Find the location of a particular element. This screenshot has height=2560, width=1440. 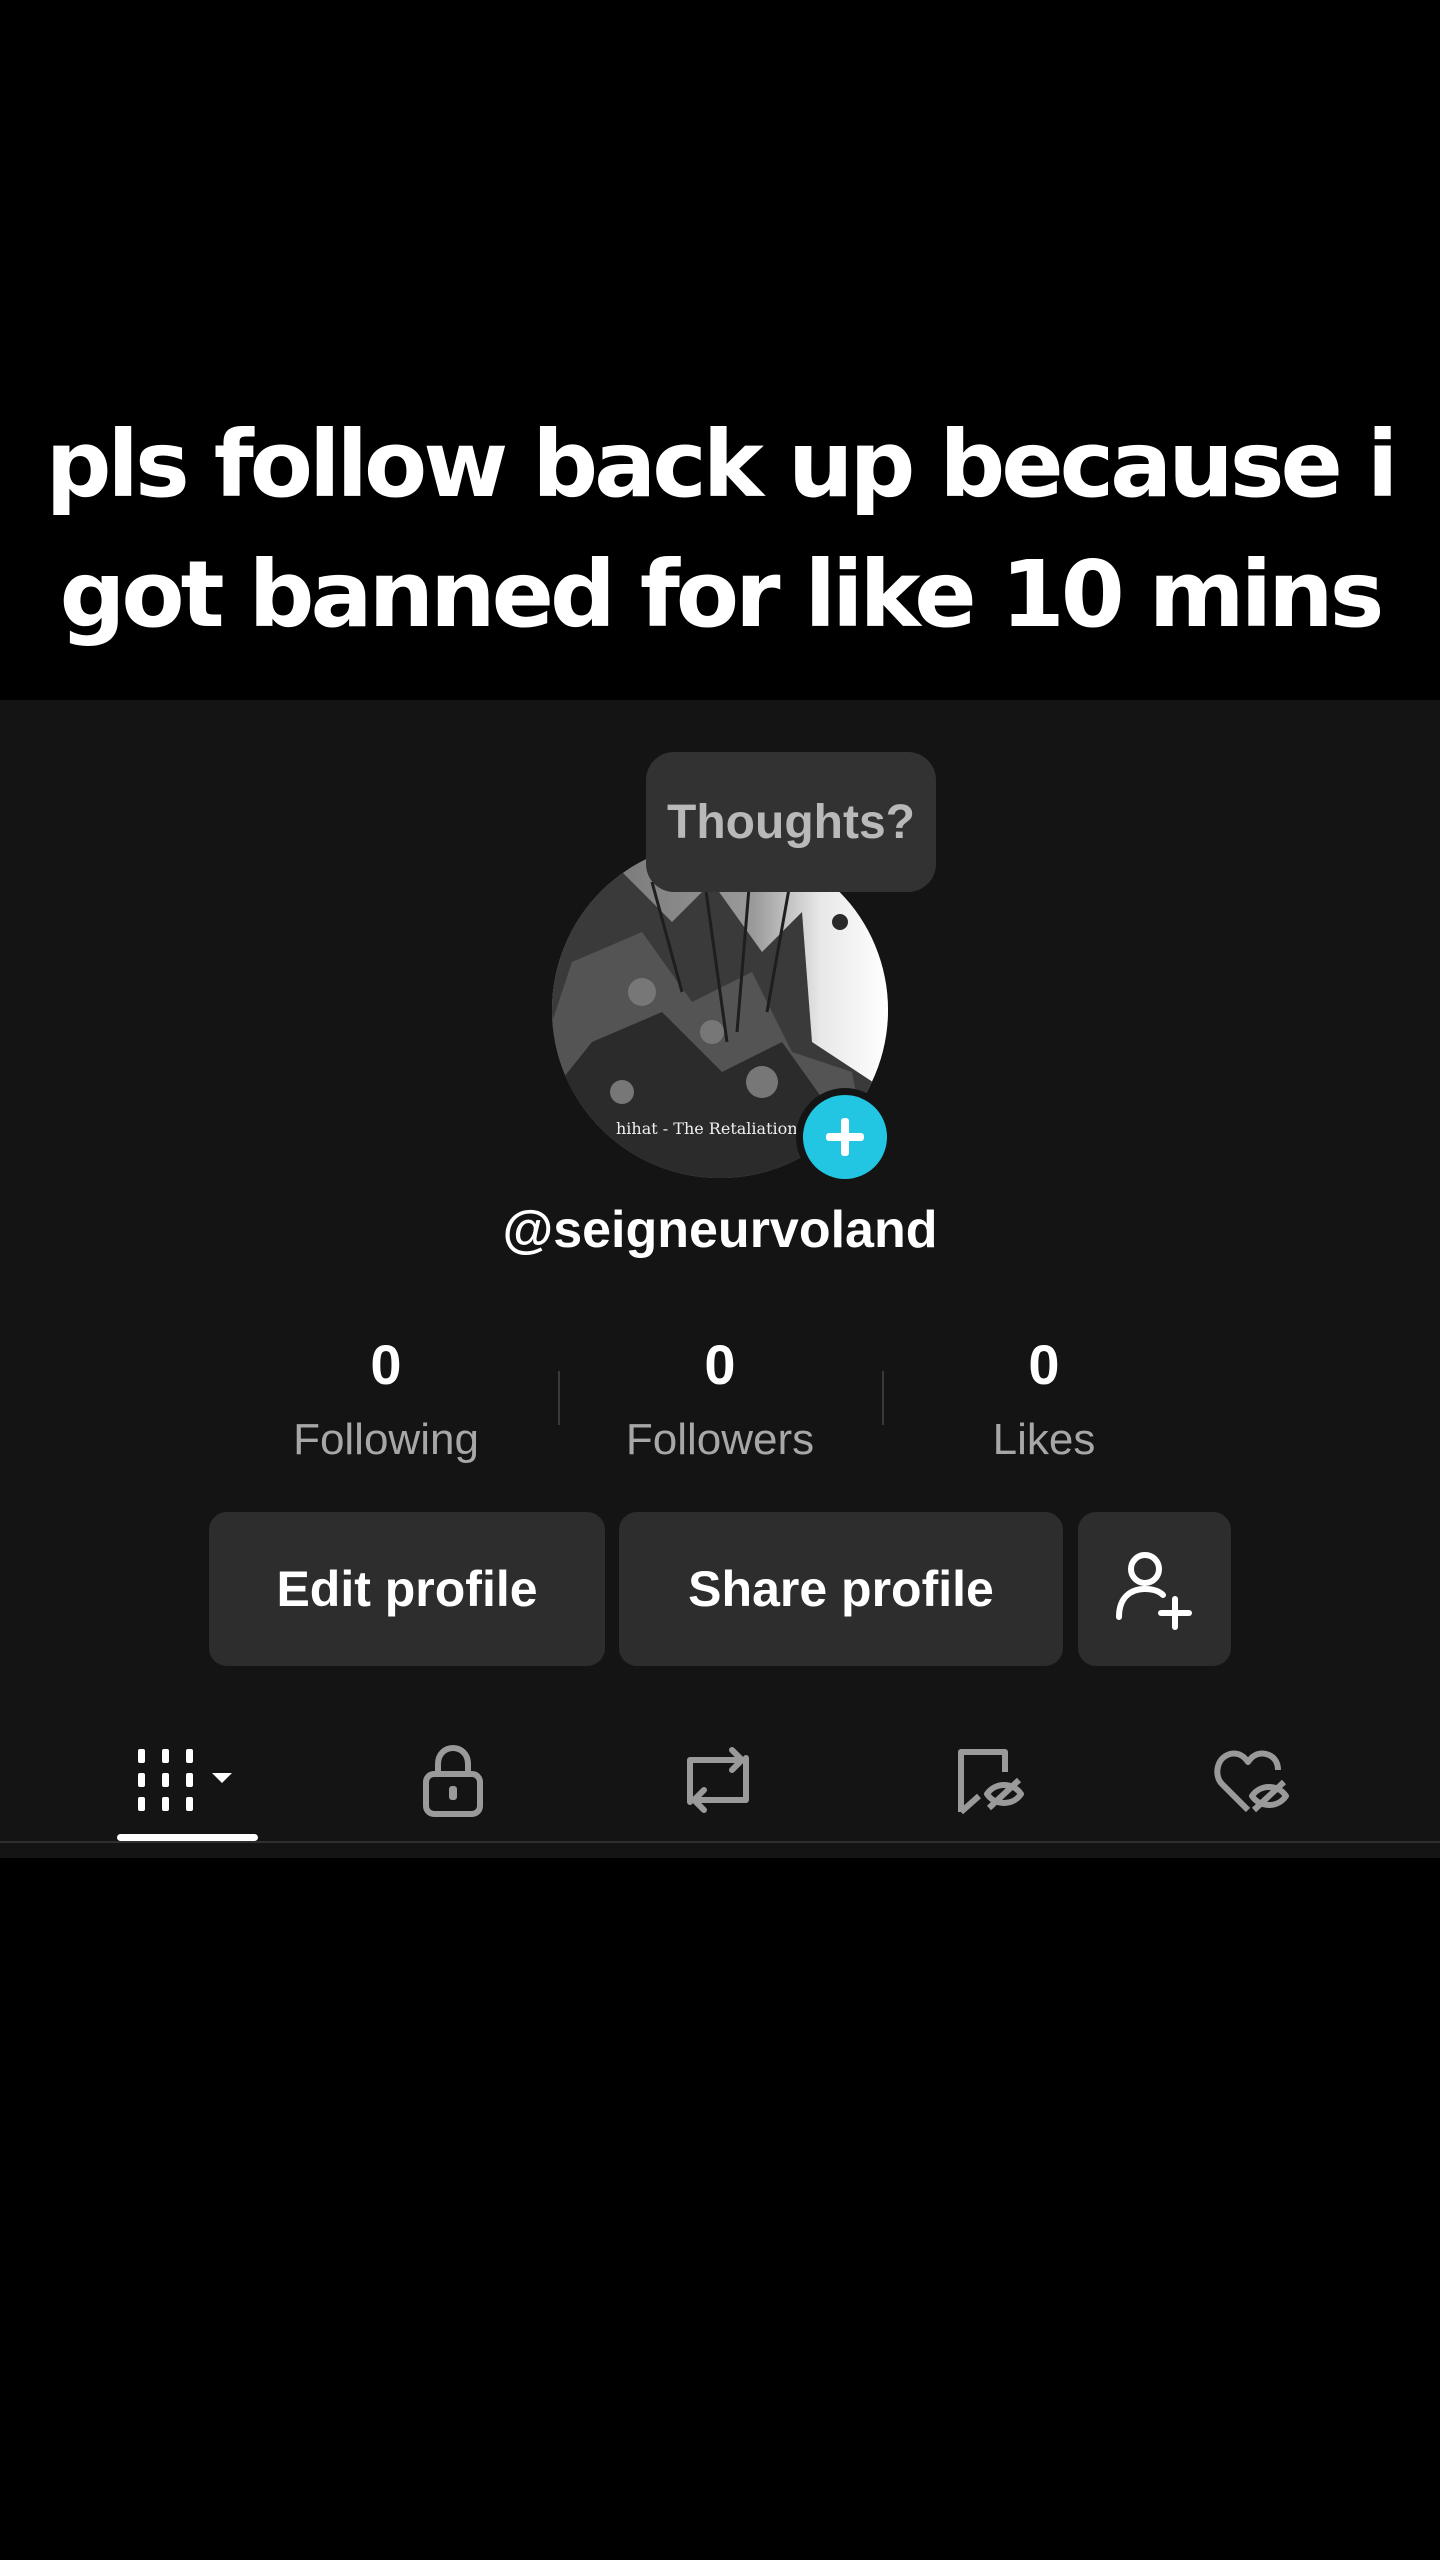

add-user-icon is located at coordinates (1153, 1591).